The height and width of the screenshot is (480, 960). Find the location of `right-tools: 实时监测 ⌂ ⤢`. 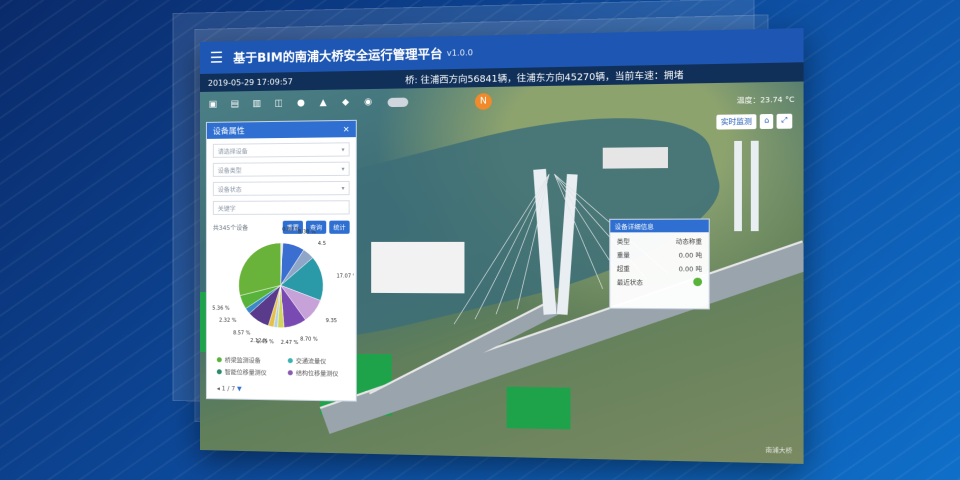

right-tools: 实时监测 ⌂ ⤢ is located at coordinates (754, 121).